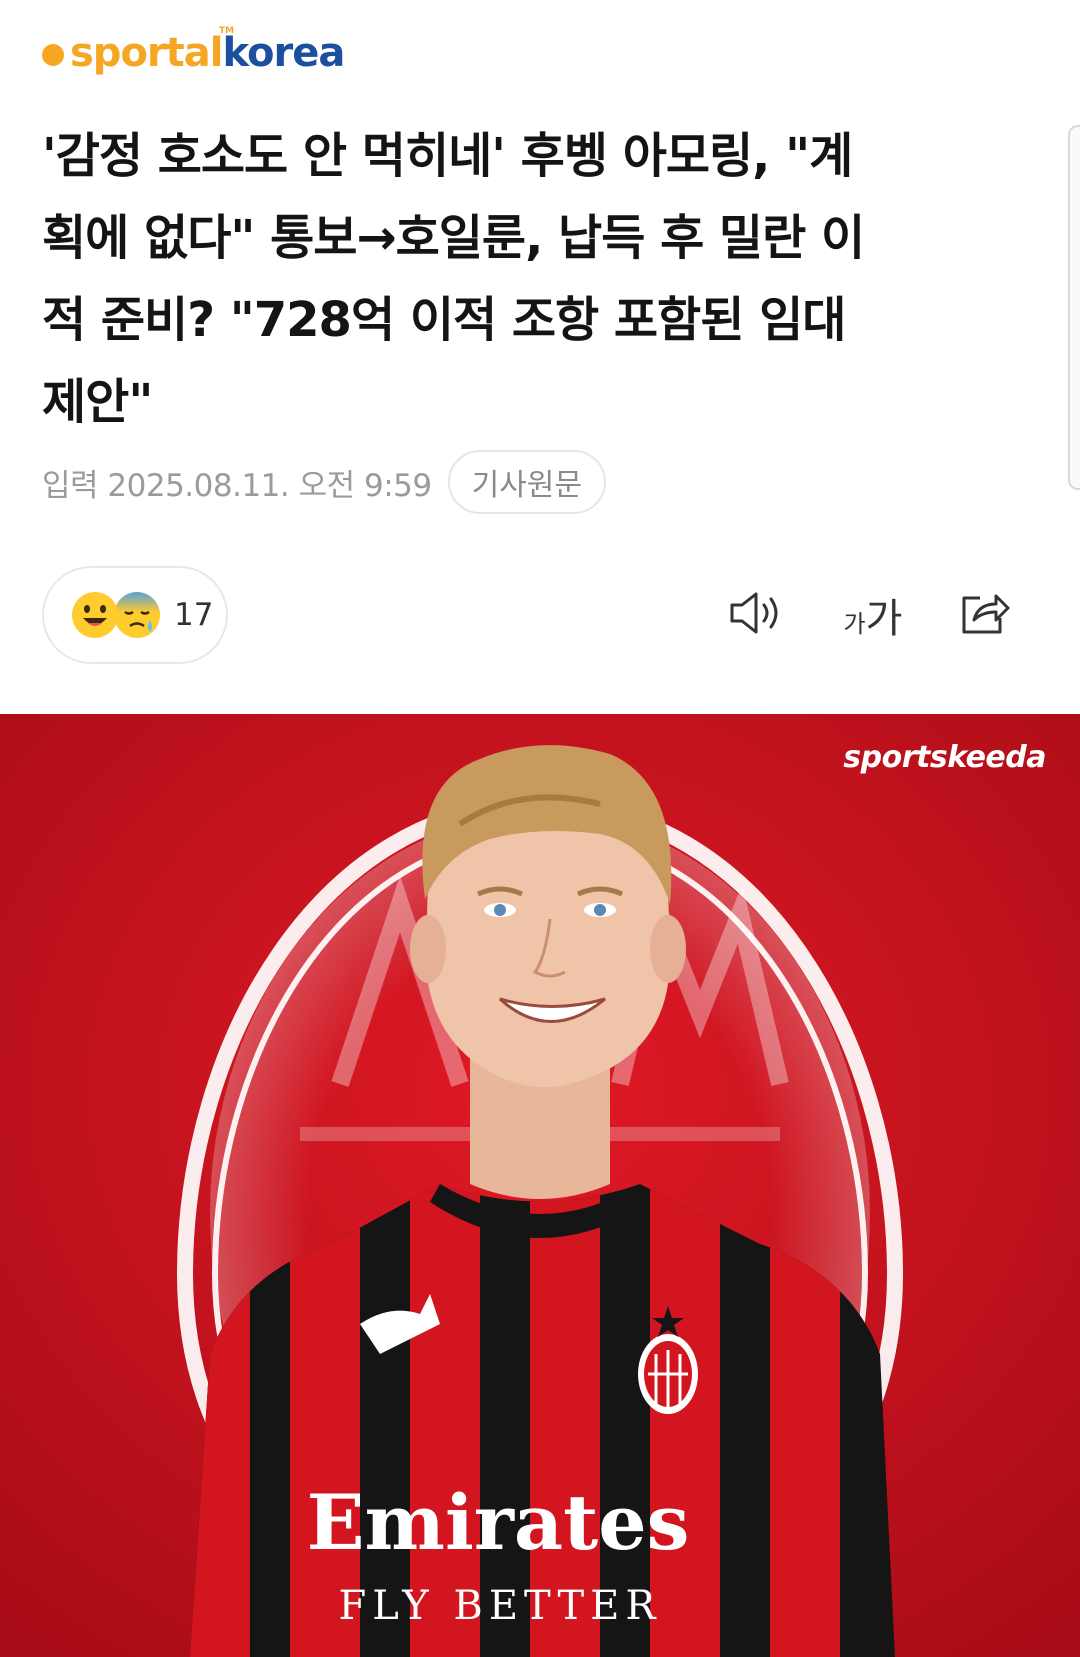 The image size is (1080, 1657). I want to click on player-head, so click(548, 916).